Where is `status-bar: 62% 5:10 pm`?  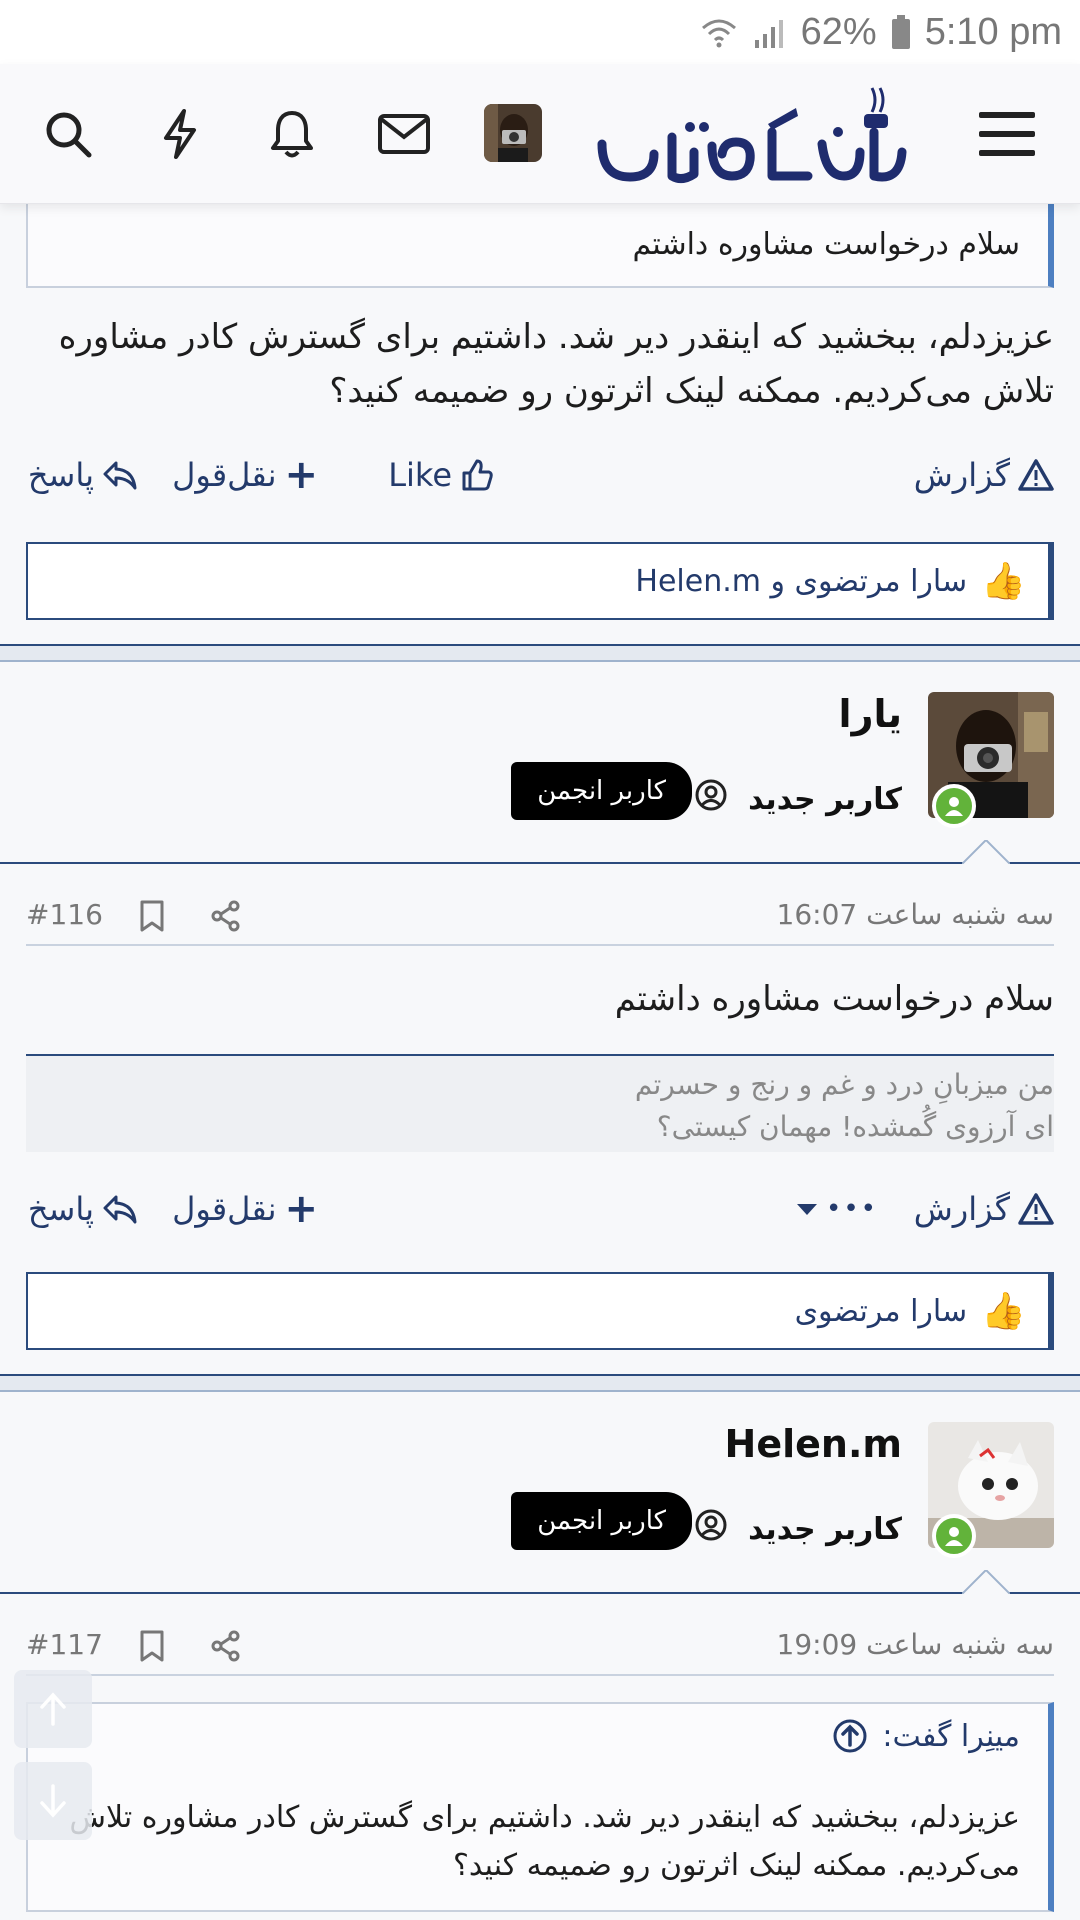 status-bar: 62% 5:10 pm is located at coordinates (540, 32).